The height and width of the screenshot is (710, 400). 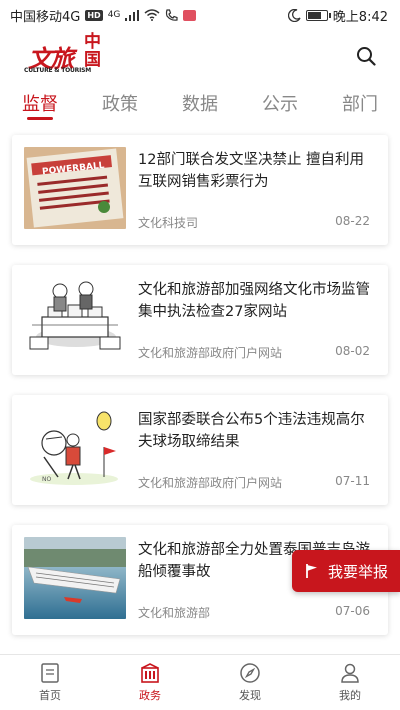 What do you see at coordinates (200, 56) in the screenshot?
I see `app-header: 文旅 中国 CULTURE & TOURISM` at bounding box center [200, 56].